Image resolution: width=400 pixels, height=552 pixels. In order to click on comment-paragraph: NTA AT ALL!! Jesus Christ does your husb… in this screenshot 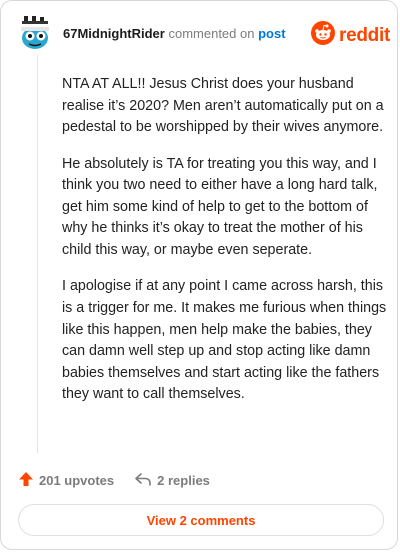, I will do `click(223, 106)`.